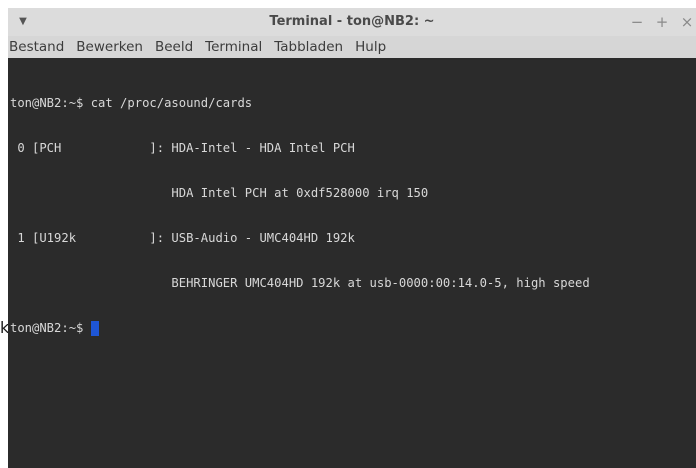 This screenshot has height=468, width=696. What do you see at coordinates (233, 47) in the screenshot?
I see `menu-terminal: Terminal` at bounding box center [233, 47].